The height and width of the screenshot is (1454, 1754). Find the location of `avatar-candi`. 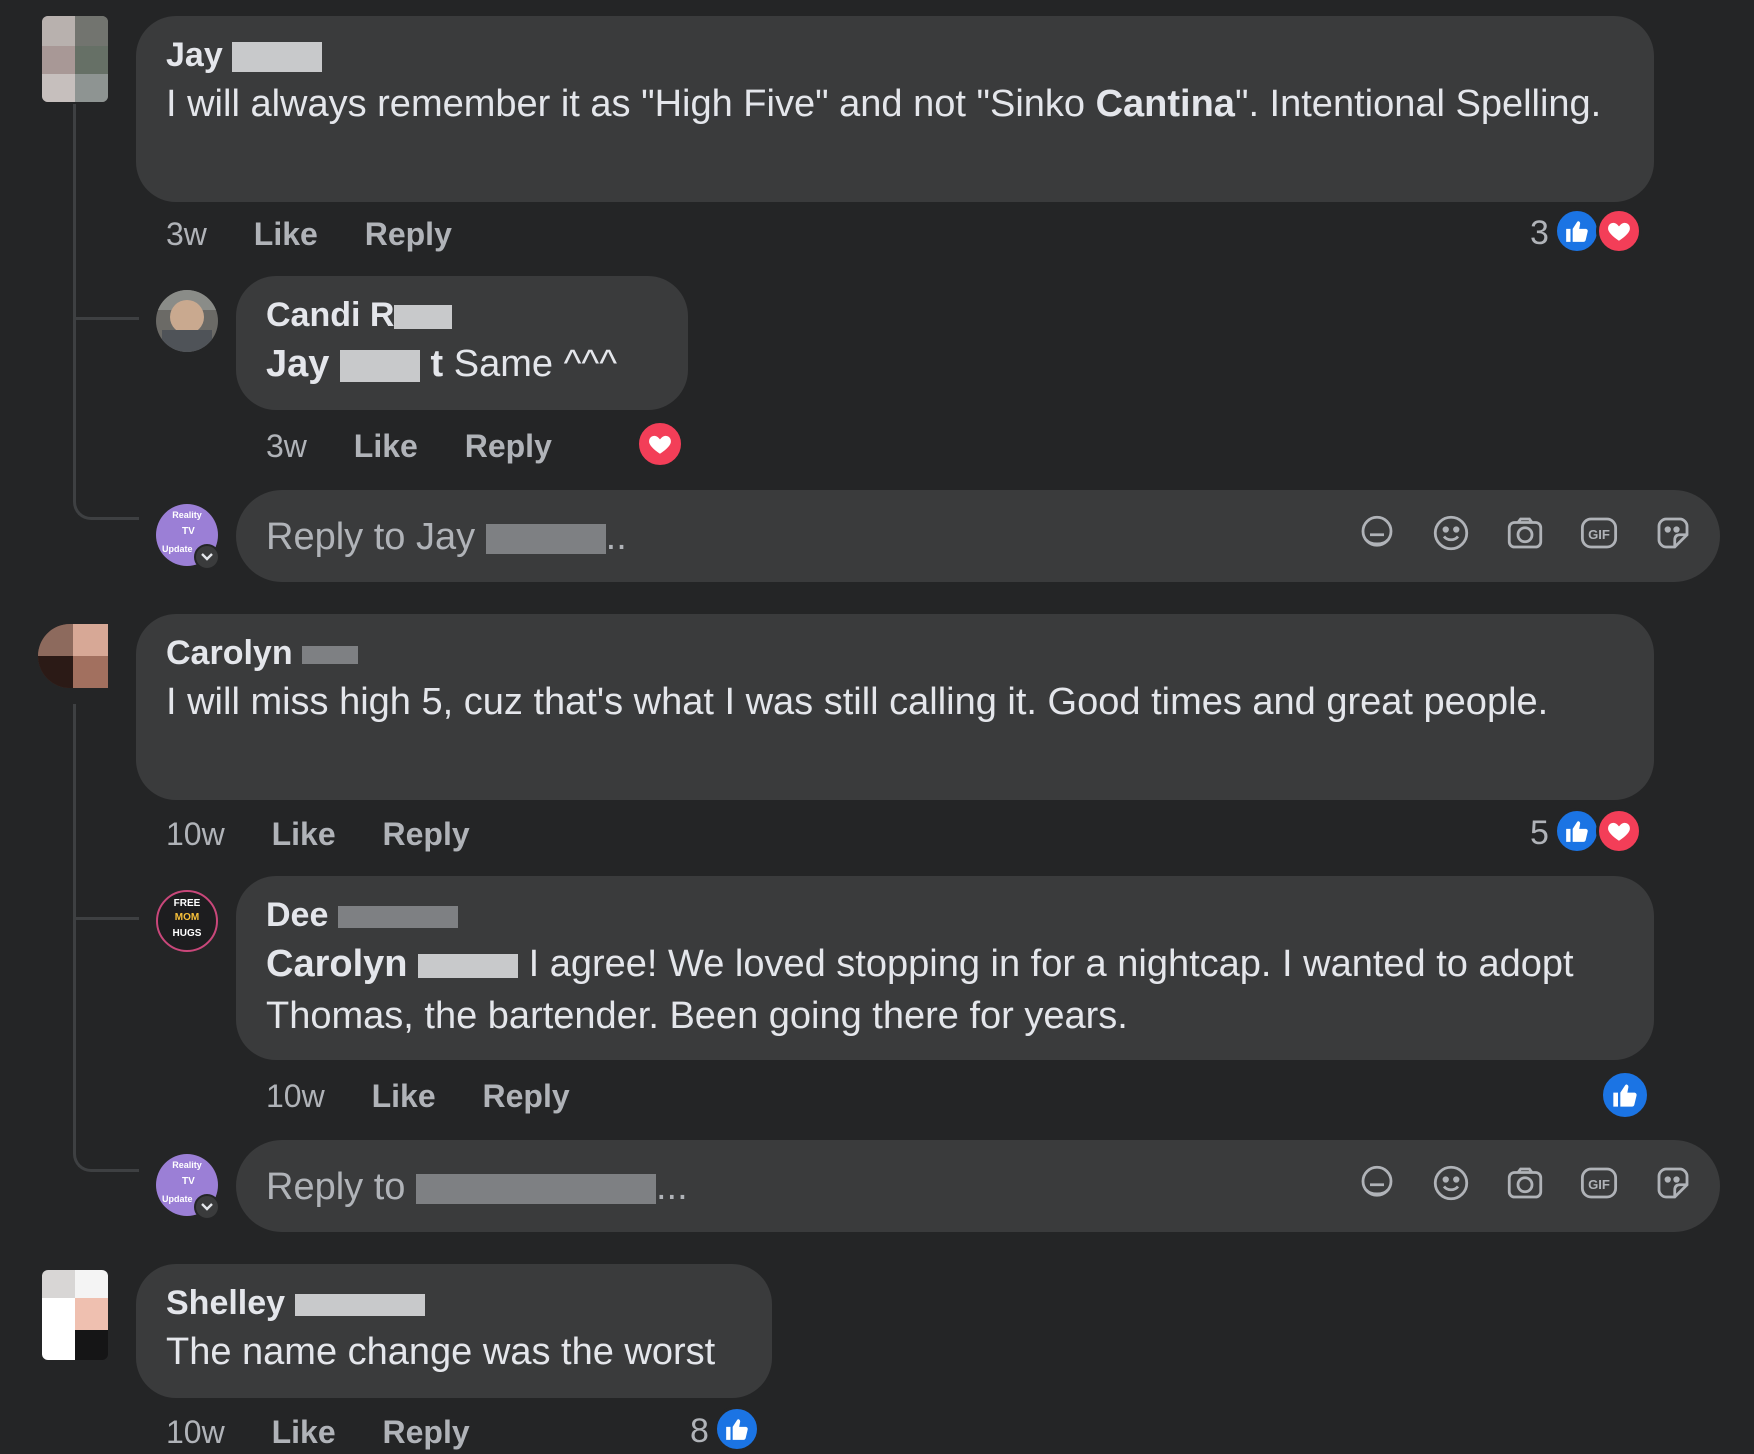

avatar-candi is located at coordinates (187, 321).